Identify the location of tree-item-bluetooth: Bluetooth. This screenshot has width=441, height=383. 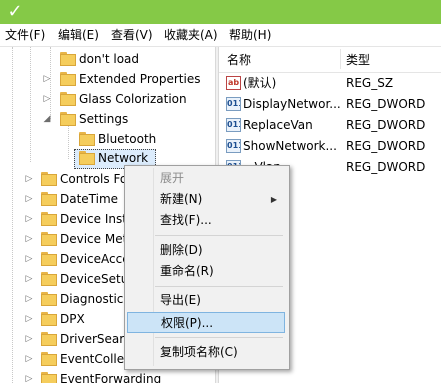
(107, 139).